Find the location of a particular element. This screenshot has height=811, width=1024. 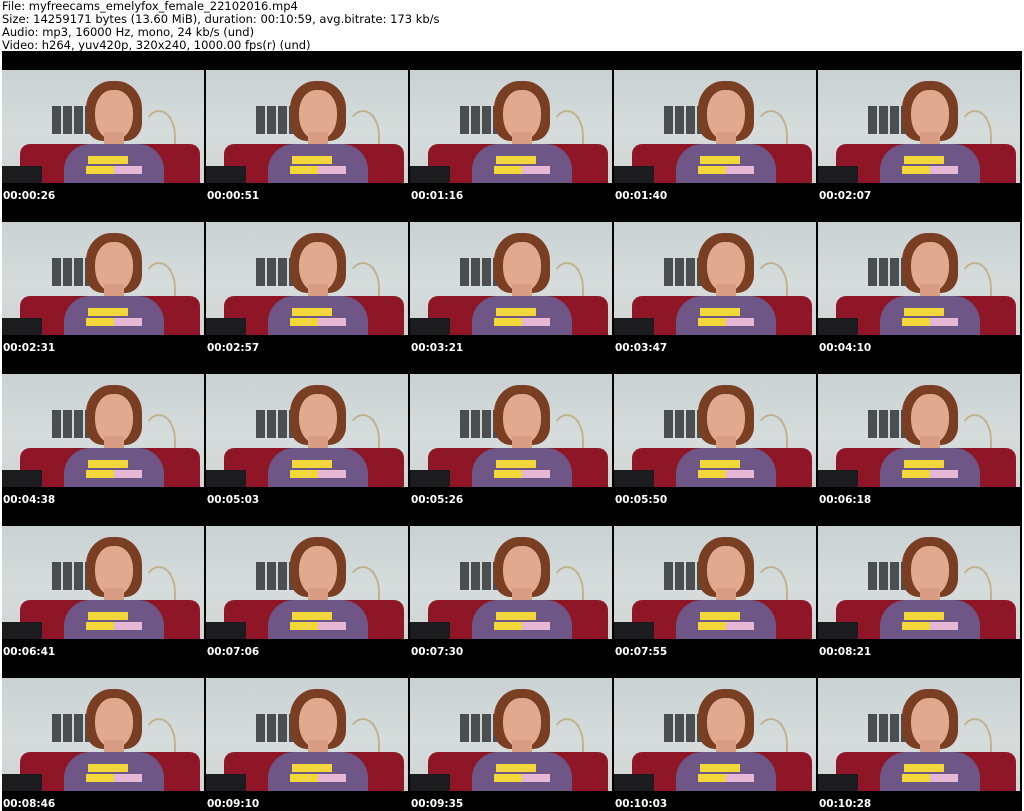

thumbnail-timestamp: 00:07:55 is located at coordinates (641, 652).